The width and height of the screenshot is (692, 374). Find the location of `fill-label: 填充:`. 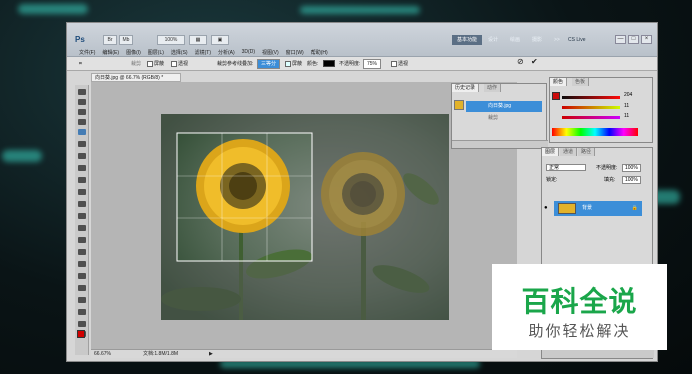

fill-label: 填充: is located at coordinates (610, 180).